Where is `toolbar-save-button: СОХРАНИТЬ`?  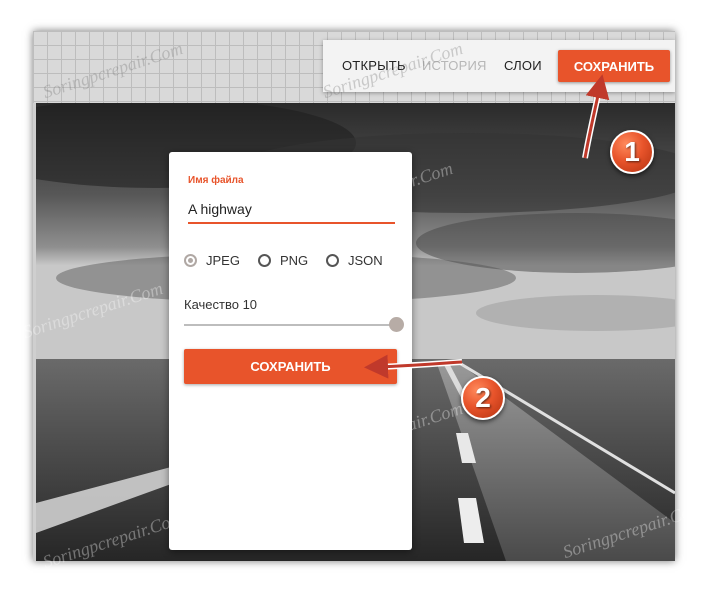 toolbar-save-button: СОХРАНИТЬ is located at coordinates (614, 66).